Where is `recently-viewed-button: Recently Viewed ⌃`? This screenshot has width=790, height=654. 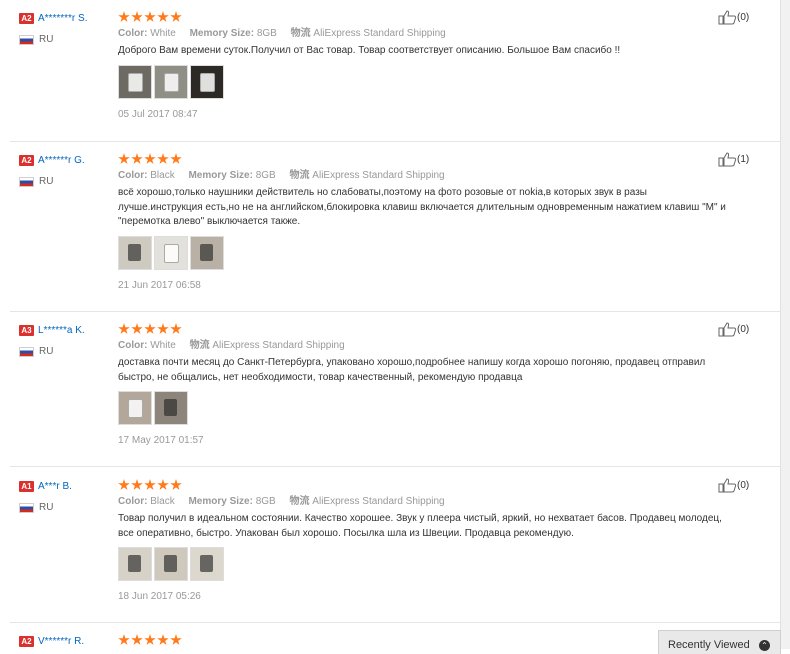
recently-viewed-button: Recently Viewed ⌃ is located at coordinates (719, 642).